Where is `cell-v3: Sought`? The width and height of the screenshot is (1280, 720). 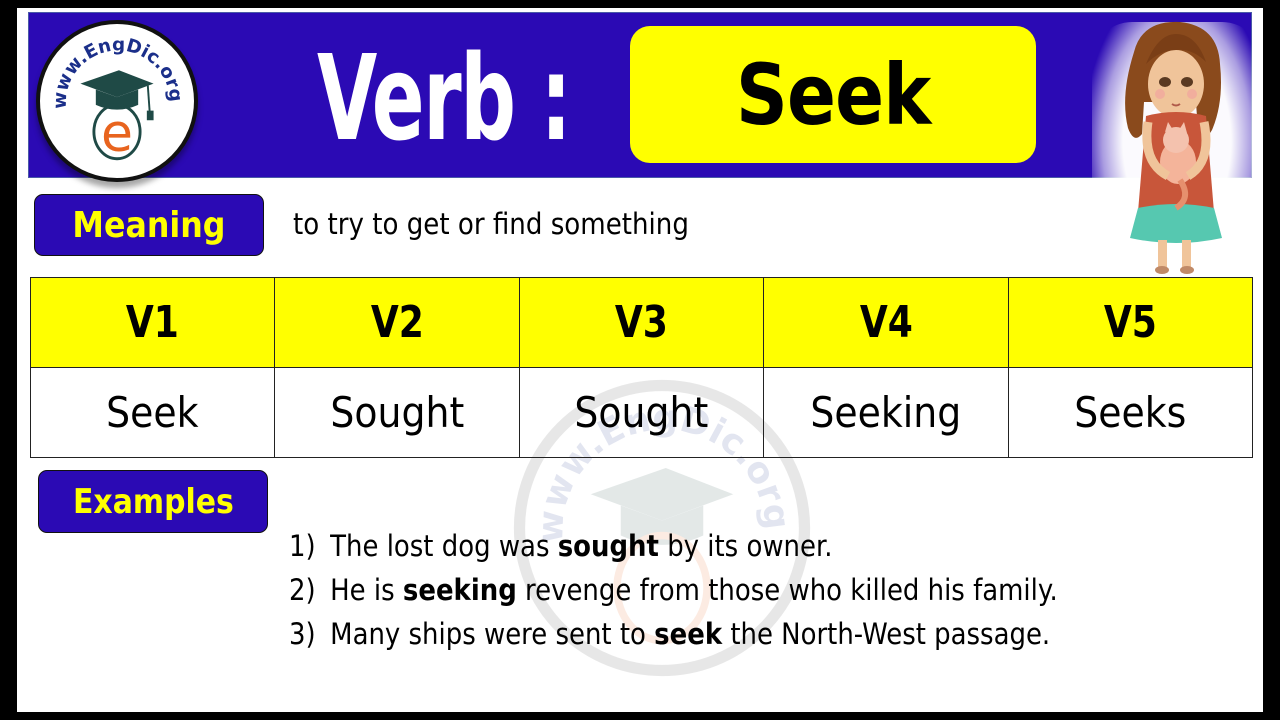 cell-v3: Sought is located at coordinates (641, 412).